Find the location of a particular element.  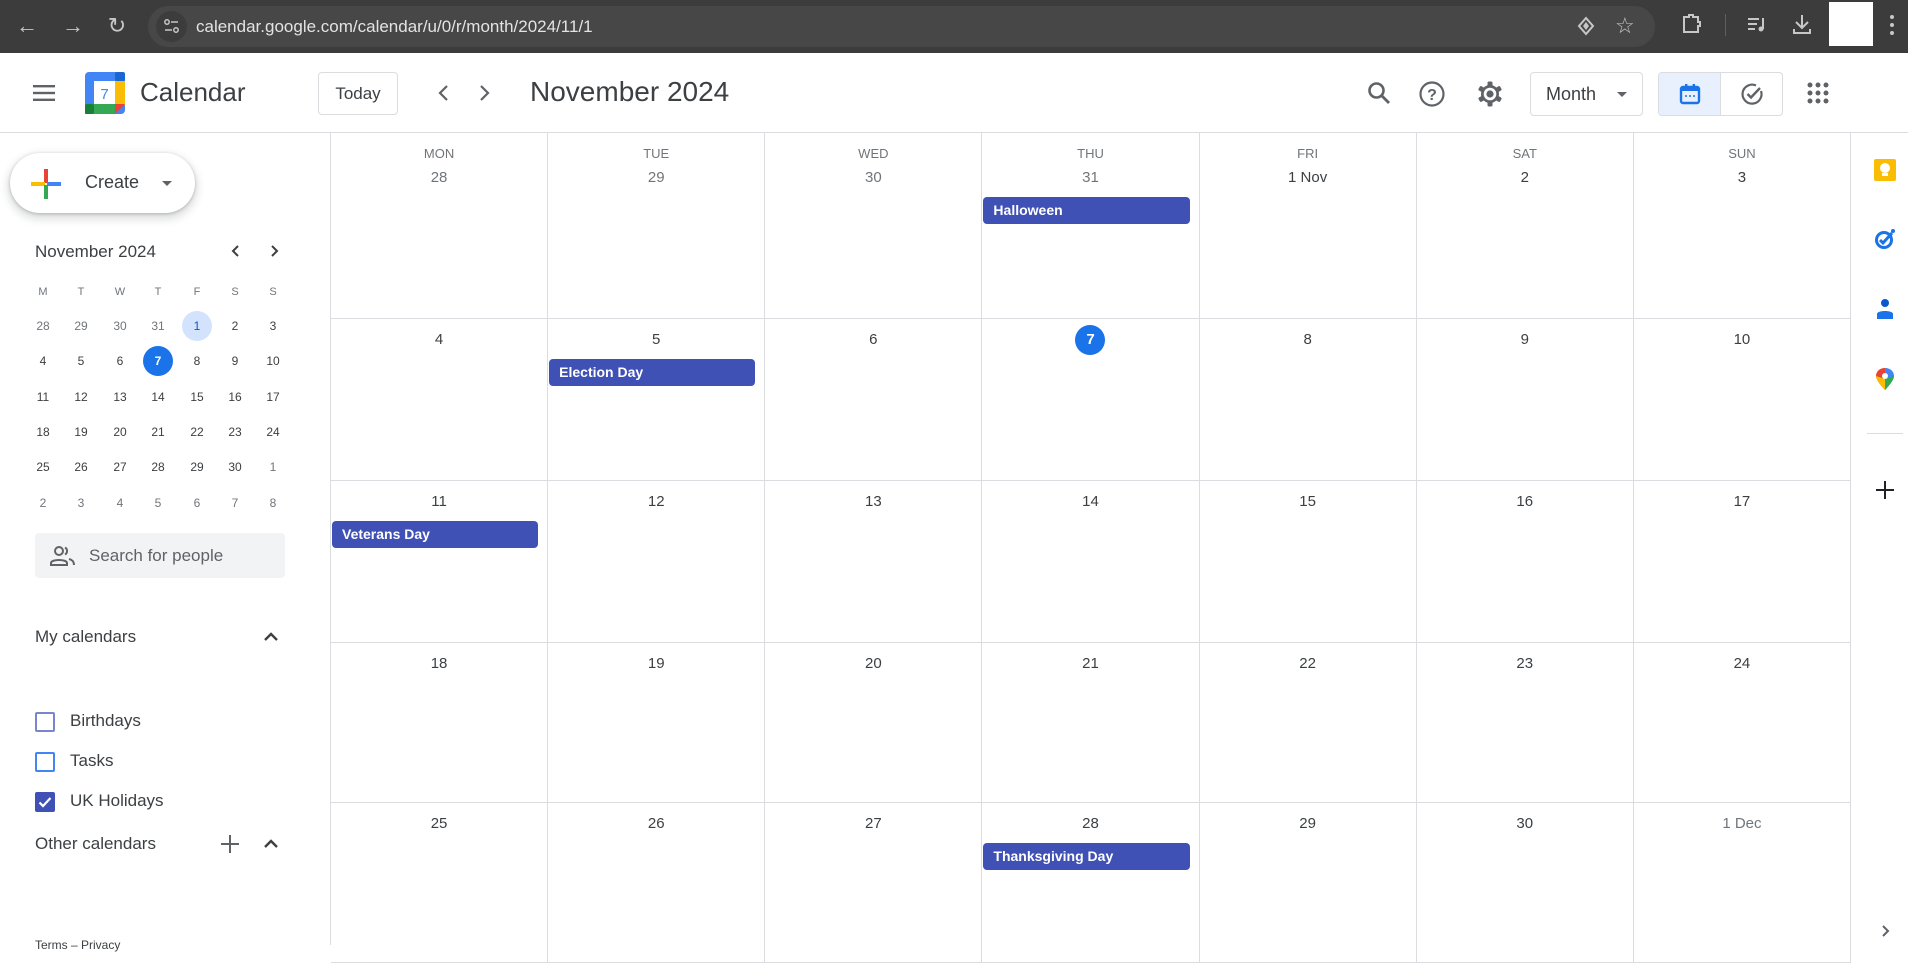

footer-links: Terms – Privacy is located at coordinates (77, 945).